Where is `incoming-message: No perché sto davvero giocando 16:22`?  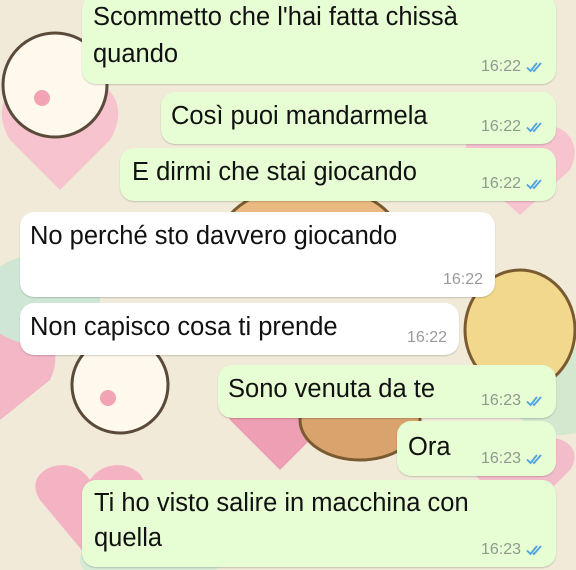
incoming-message: No perché sto davvero giocando 16:22 is located at coordinates (257, 254).